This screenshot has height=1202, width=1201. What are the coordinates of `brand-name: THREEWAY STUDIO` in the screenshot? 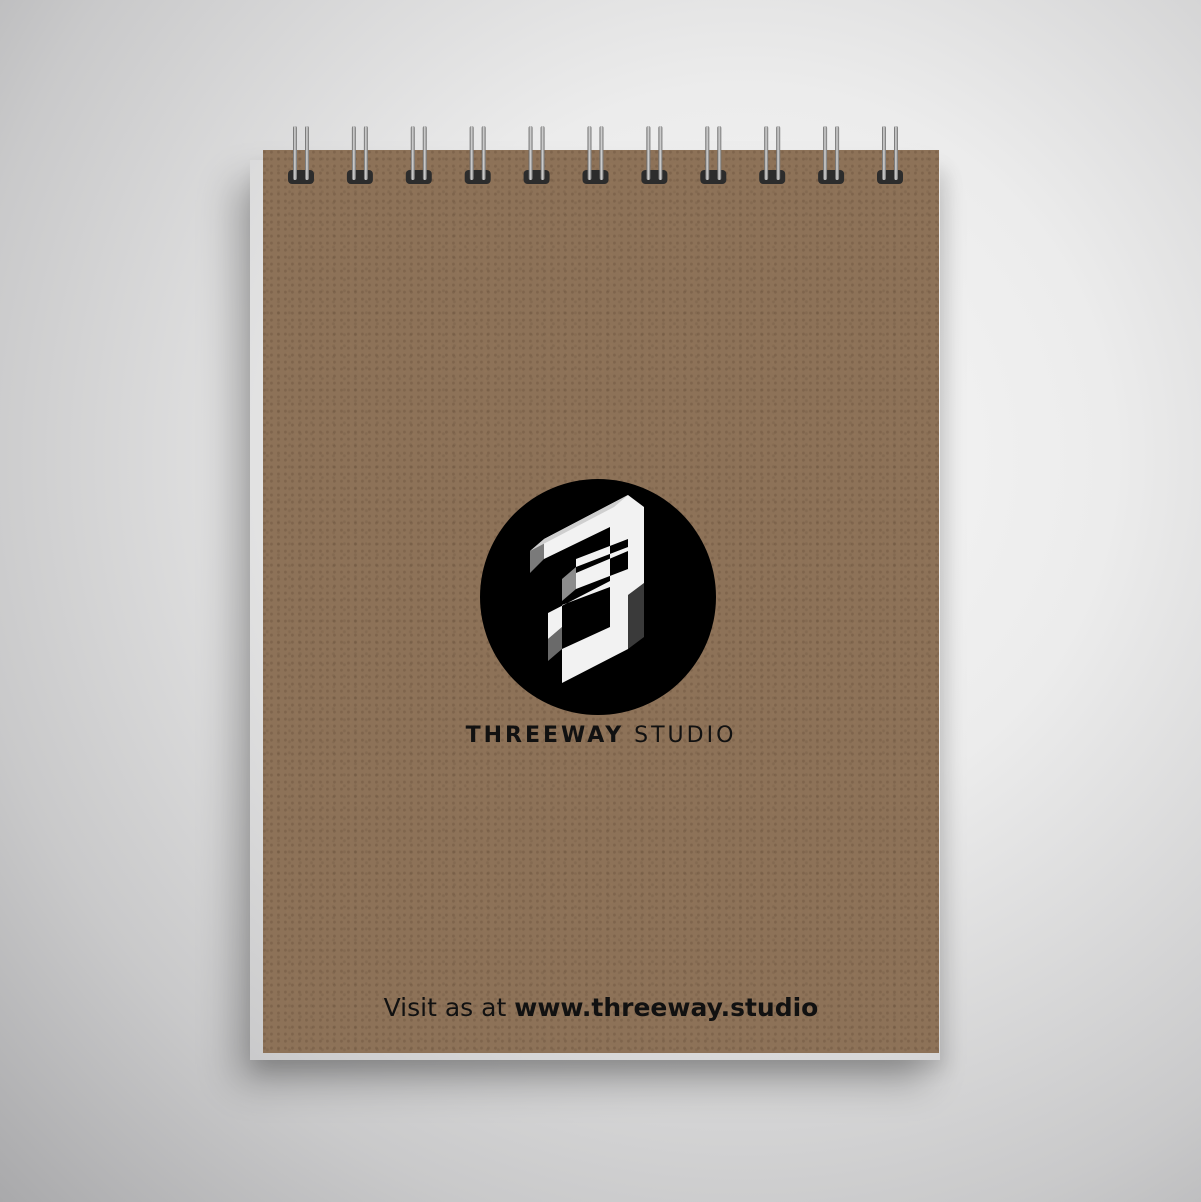 It's located at (601, 736).